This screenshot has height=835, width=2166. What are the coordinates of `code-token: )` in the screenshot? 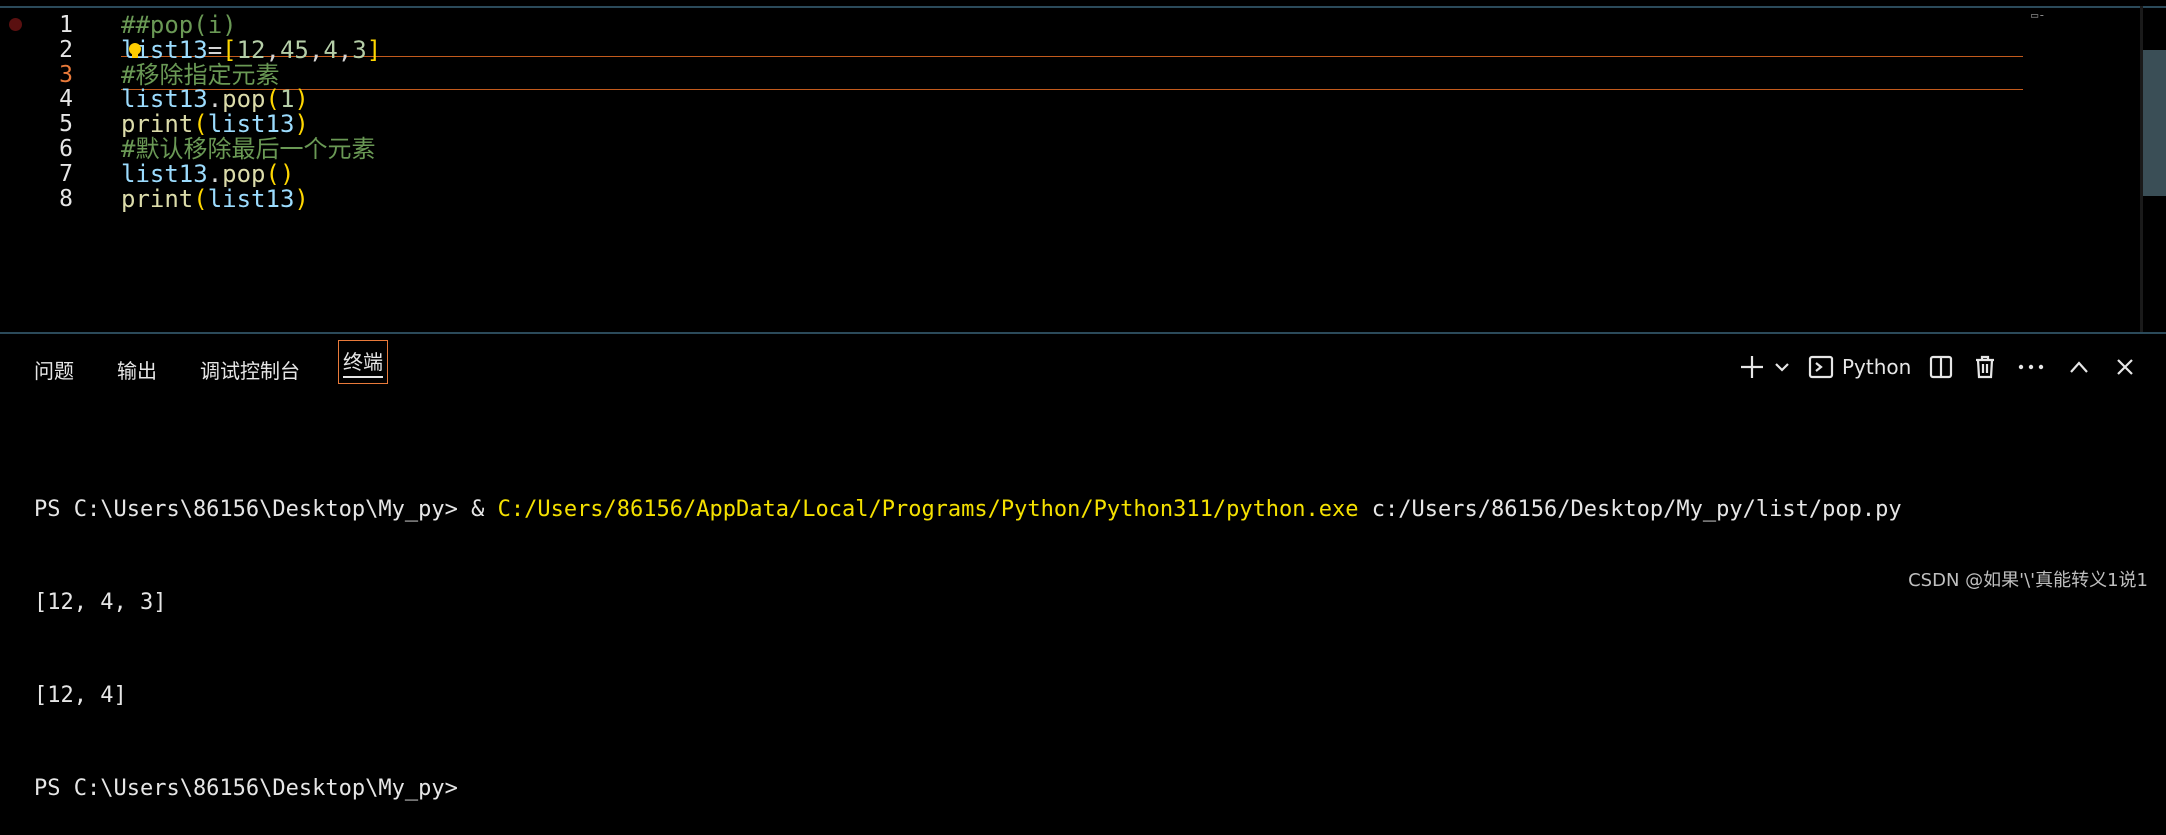 It's located at (301, 198).